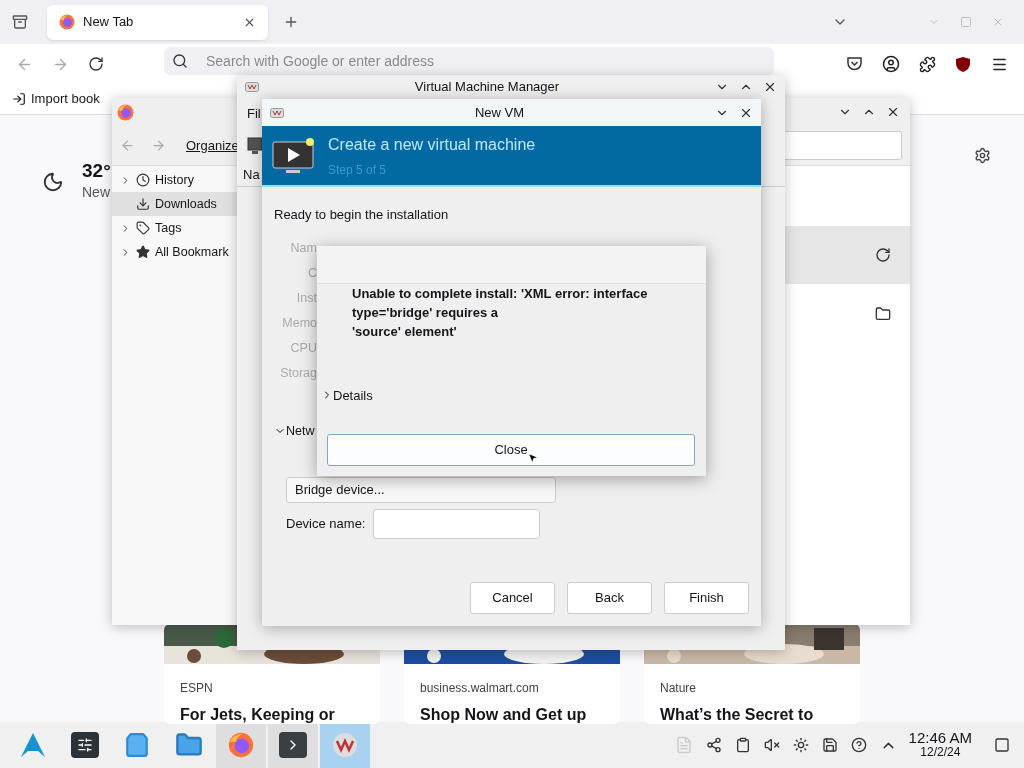 This screenshot has width=1024, height=768. Describe the element at coordinates (19, 99) in the screenshot. I see `import-icon` at that location.